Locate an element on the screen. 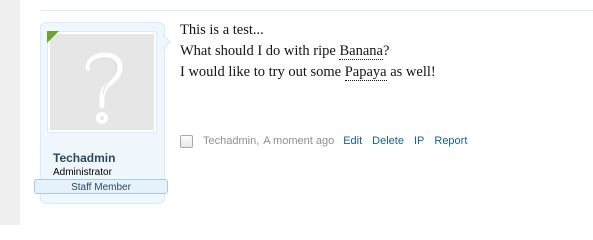 This screenshot has width=593, height=240. inline-mod-checkbox is located at coordinates (186, 141).